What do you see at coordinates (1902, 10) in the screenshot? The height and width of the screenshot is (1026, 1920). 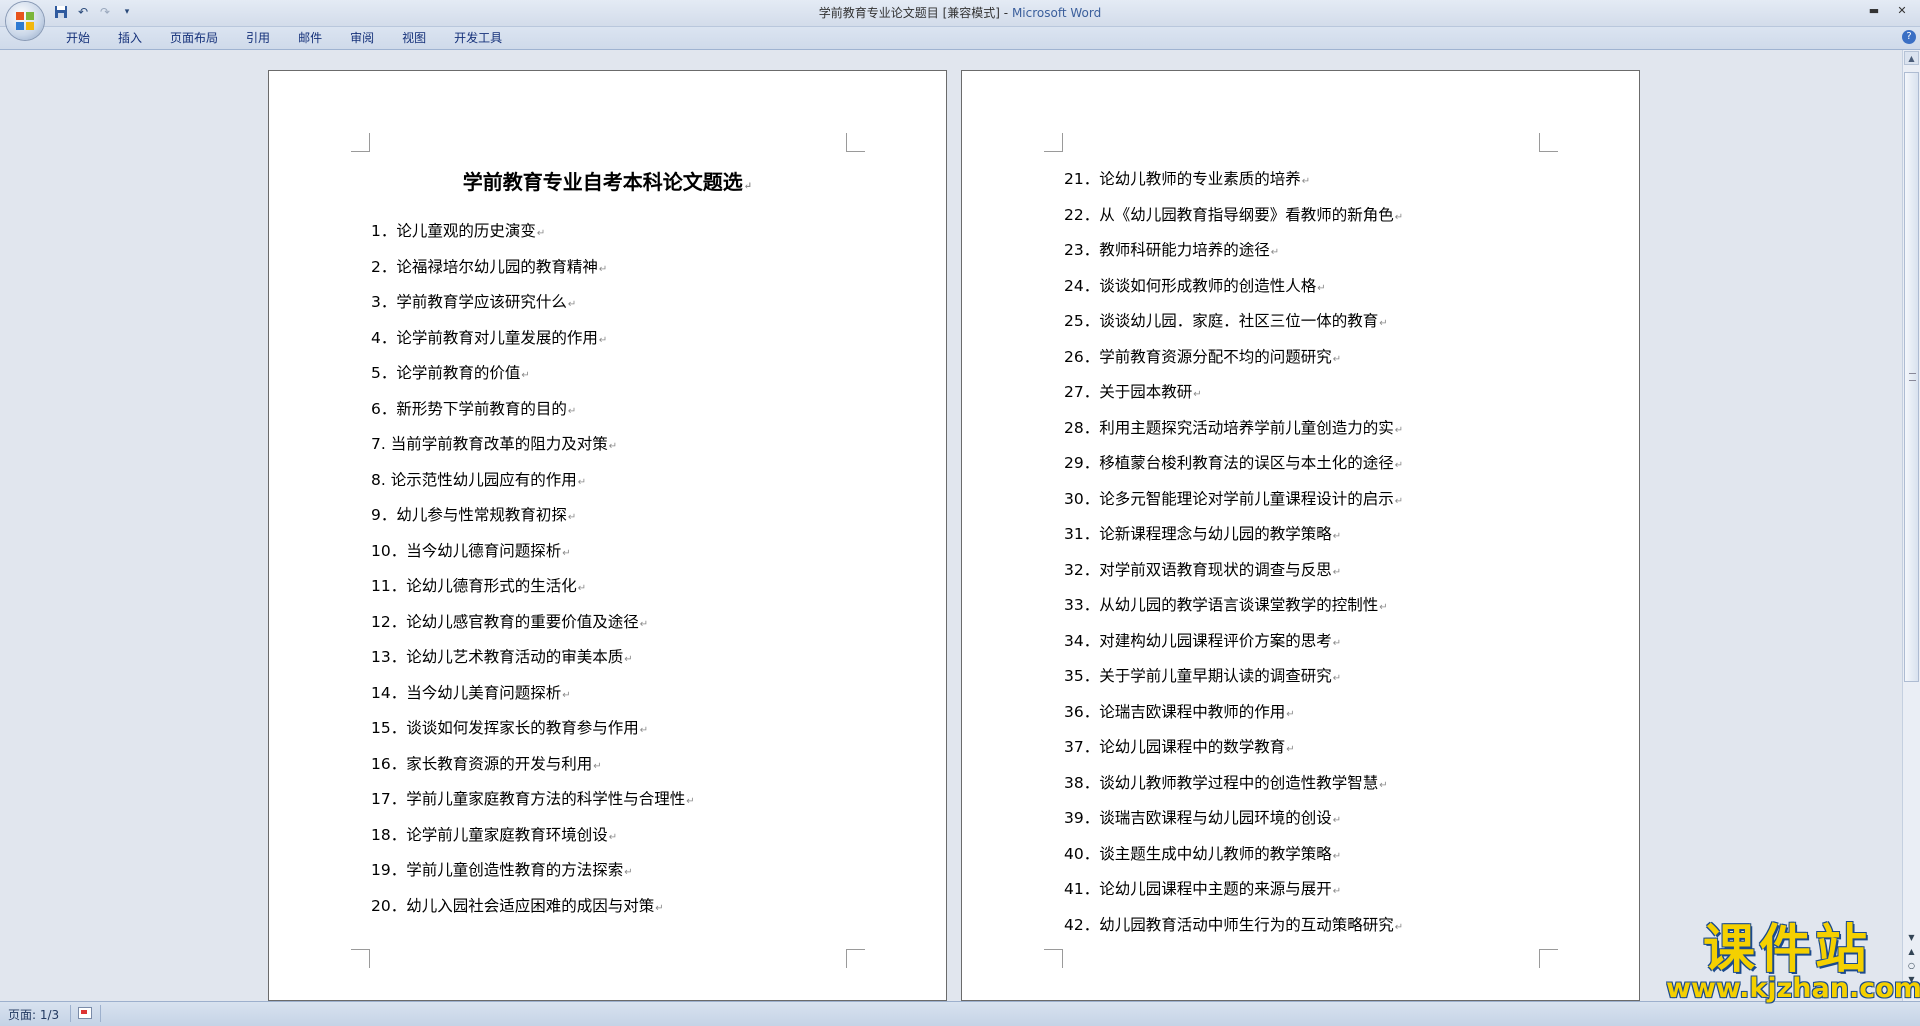 I see `close-icon: ✕` at bounding box center [1902, 10].